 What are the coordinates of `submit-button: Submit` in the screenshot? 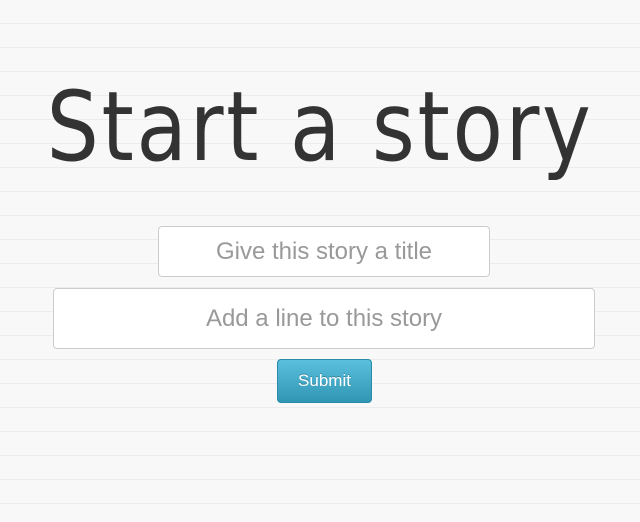 It's located at (324, 381).